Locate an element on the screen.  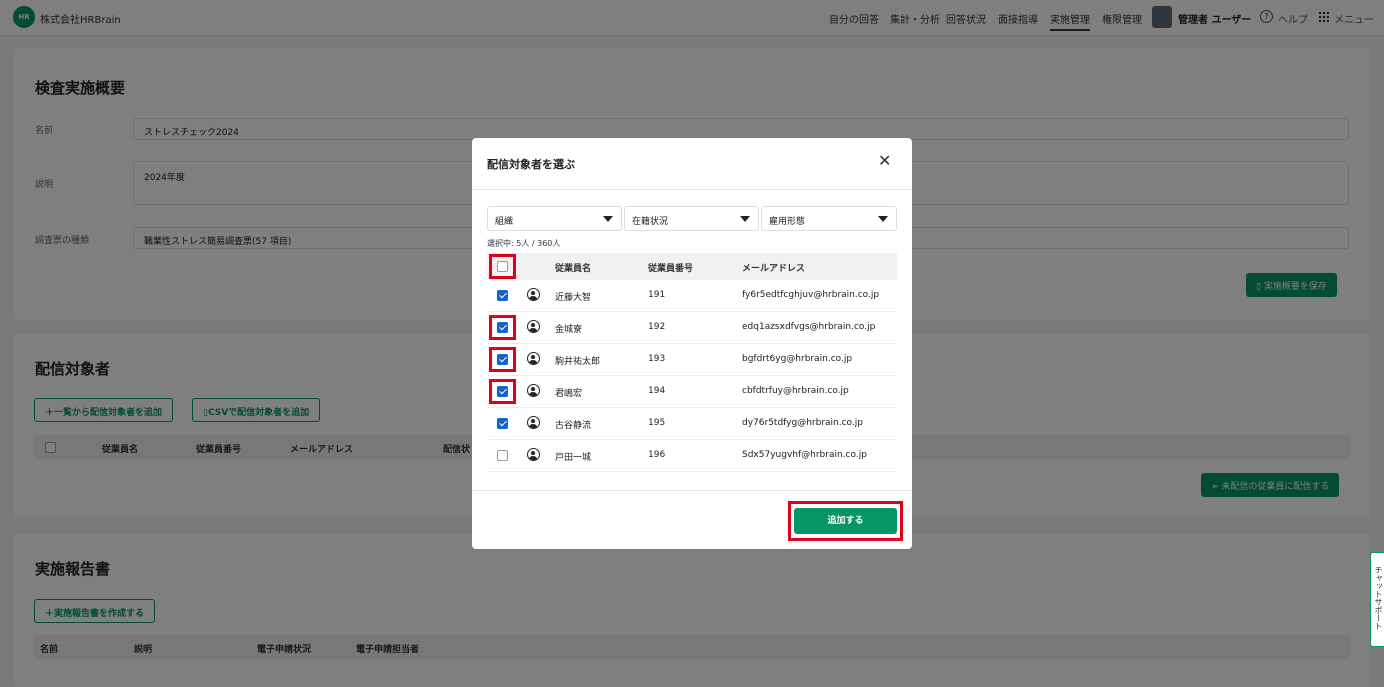
employee-name: 古谷静流 is located at coordinates (573, 426).